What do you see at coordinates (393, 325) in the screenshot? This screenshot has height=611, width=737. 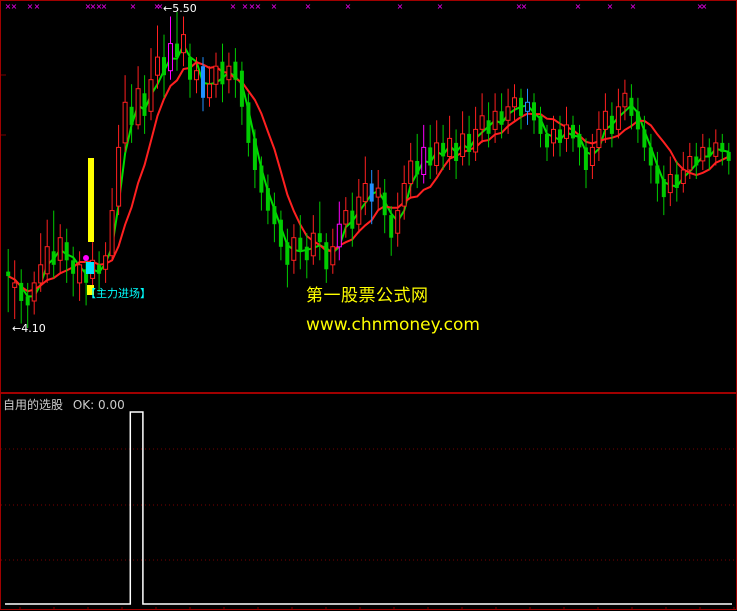 I see `watermark-url: www.chnmoney.com` at bounding box center [393, 325].